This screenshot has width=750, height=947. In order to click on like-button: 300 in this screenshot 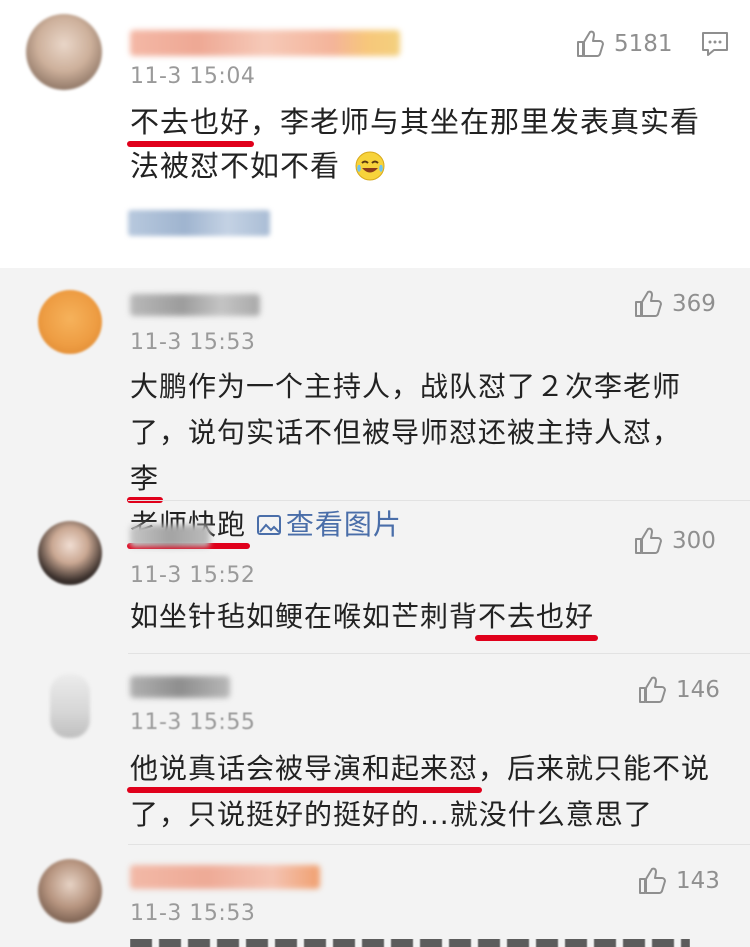, I will do `click(674, 541)`.